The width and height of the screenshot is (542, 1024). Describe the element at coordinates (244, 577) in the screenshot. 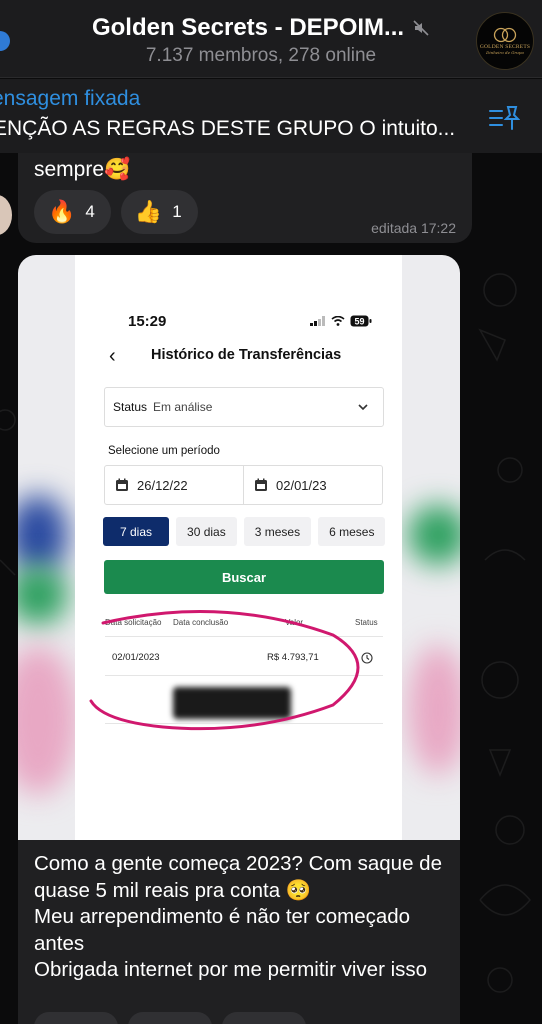

I see `search-button: Buscar` at that location.